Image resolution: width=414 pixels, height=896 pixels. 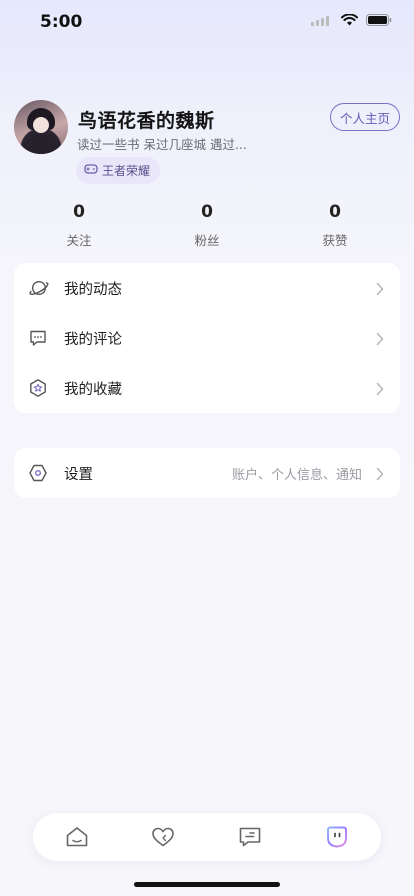 What do you see at coordinates (38, 338) in the screenshot?
I see `comment-icon` at bounding box center [38, 338].